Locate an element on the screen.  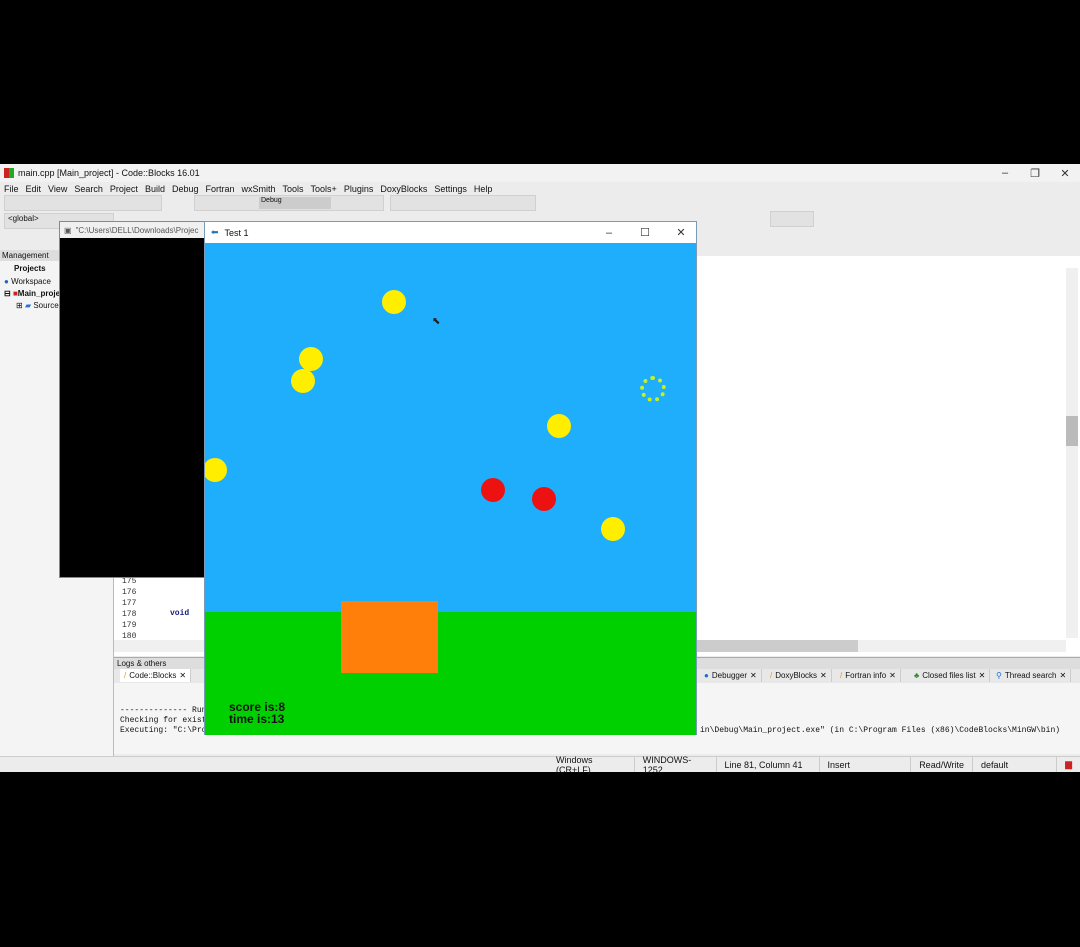
status-encoding: WINDOWS-1252 is located at coordinates (674, 765).